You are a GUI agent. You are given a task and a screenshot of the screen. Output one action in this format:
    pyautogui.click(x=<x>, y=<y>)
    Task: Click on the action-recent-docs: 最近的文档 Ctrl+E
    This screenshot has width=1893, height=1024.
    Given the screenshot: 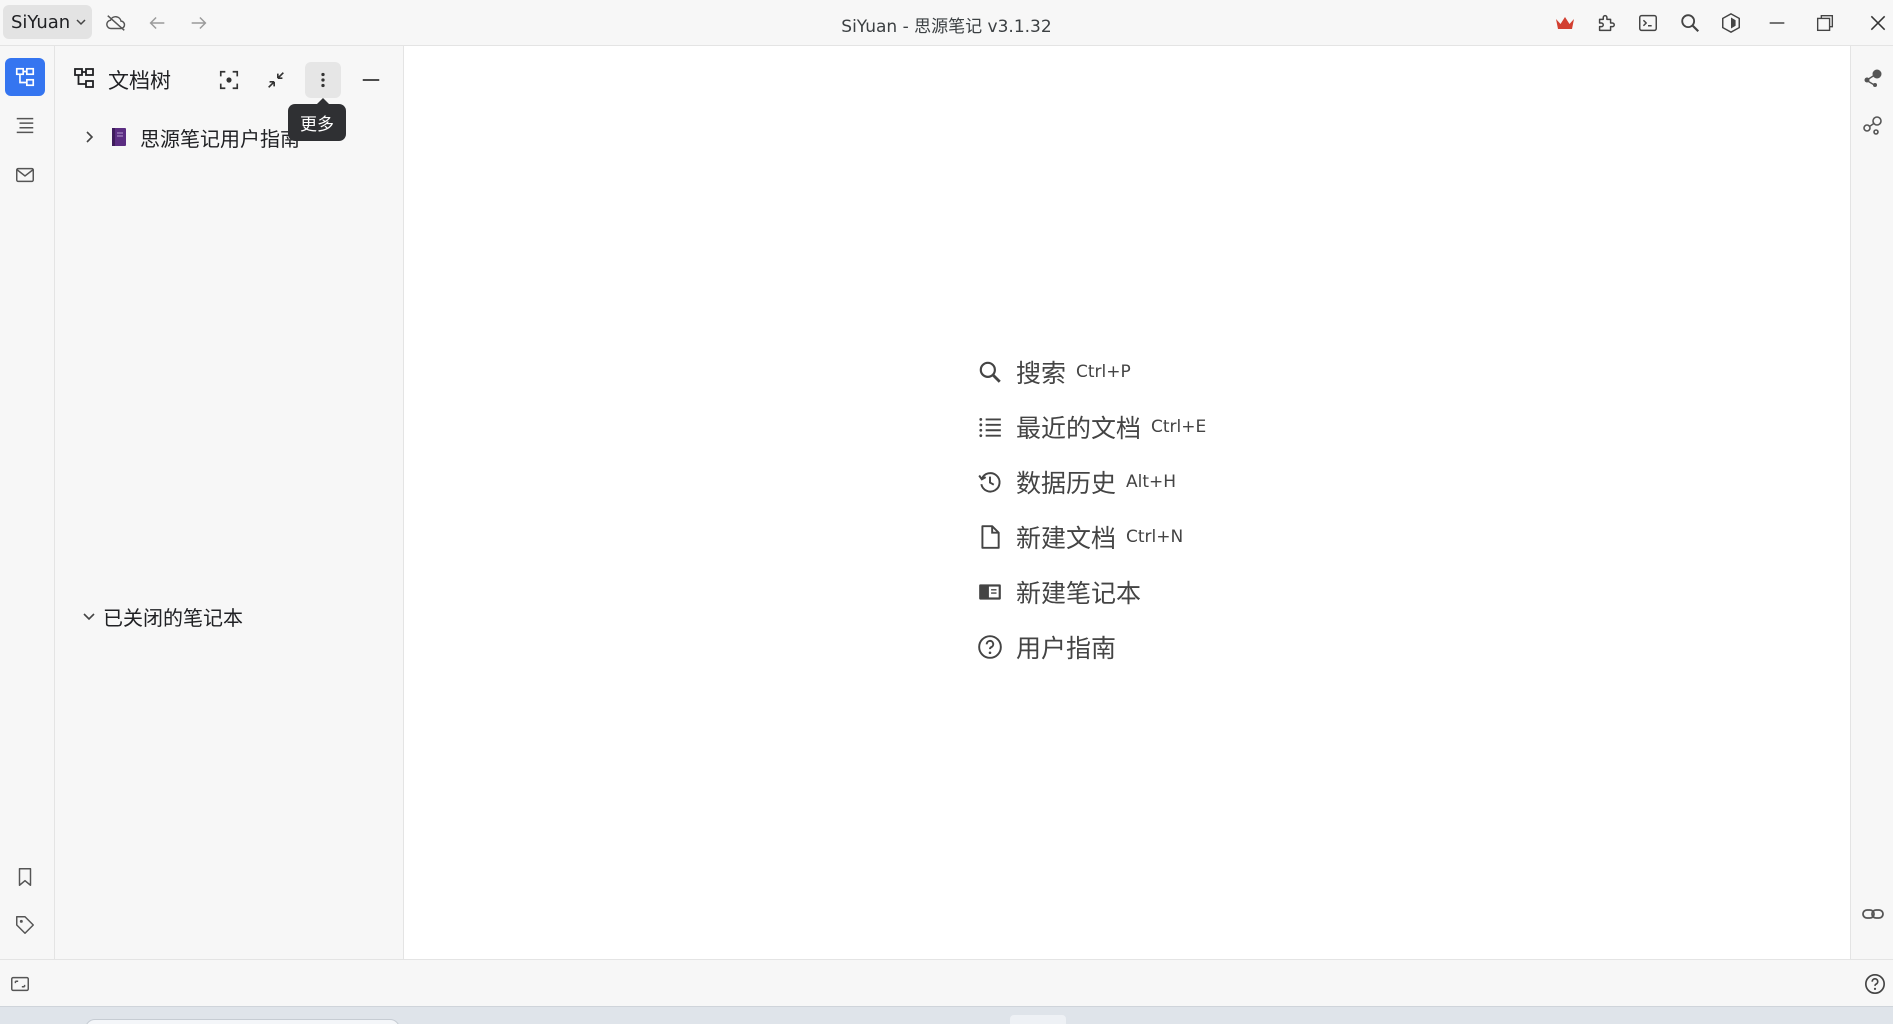 What is the action you would take?
    pyautogui.click(x=1090, y=427)
    